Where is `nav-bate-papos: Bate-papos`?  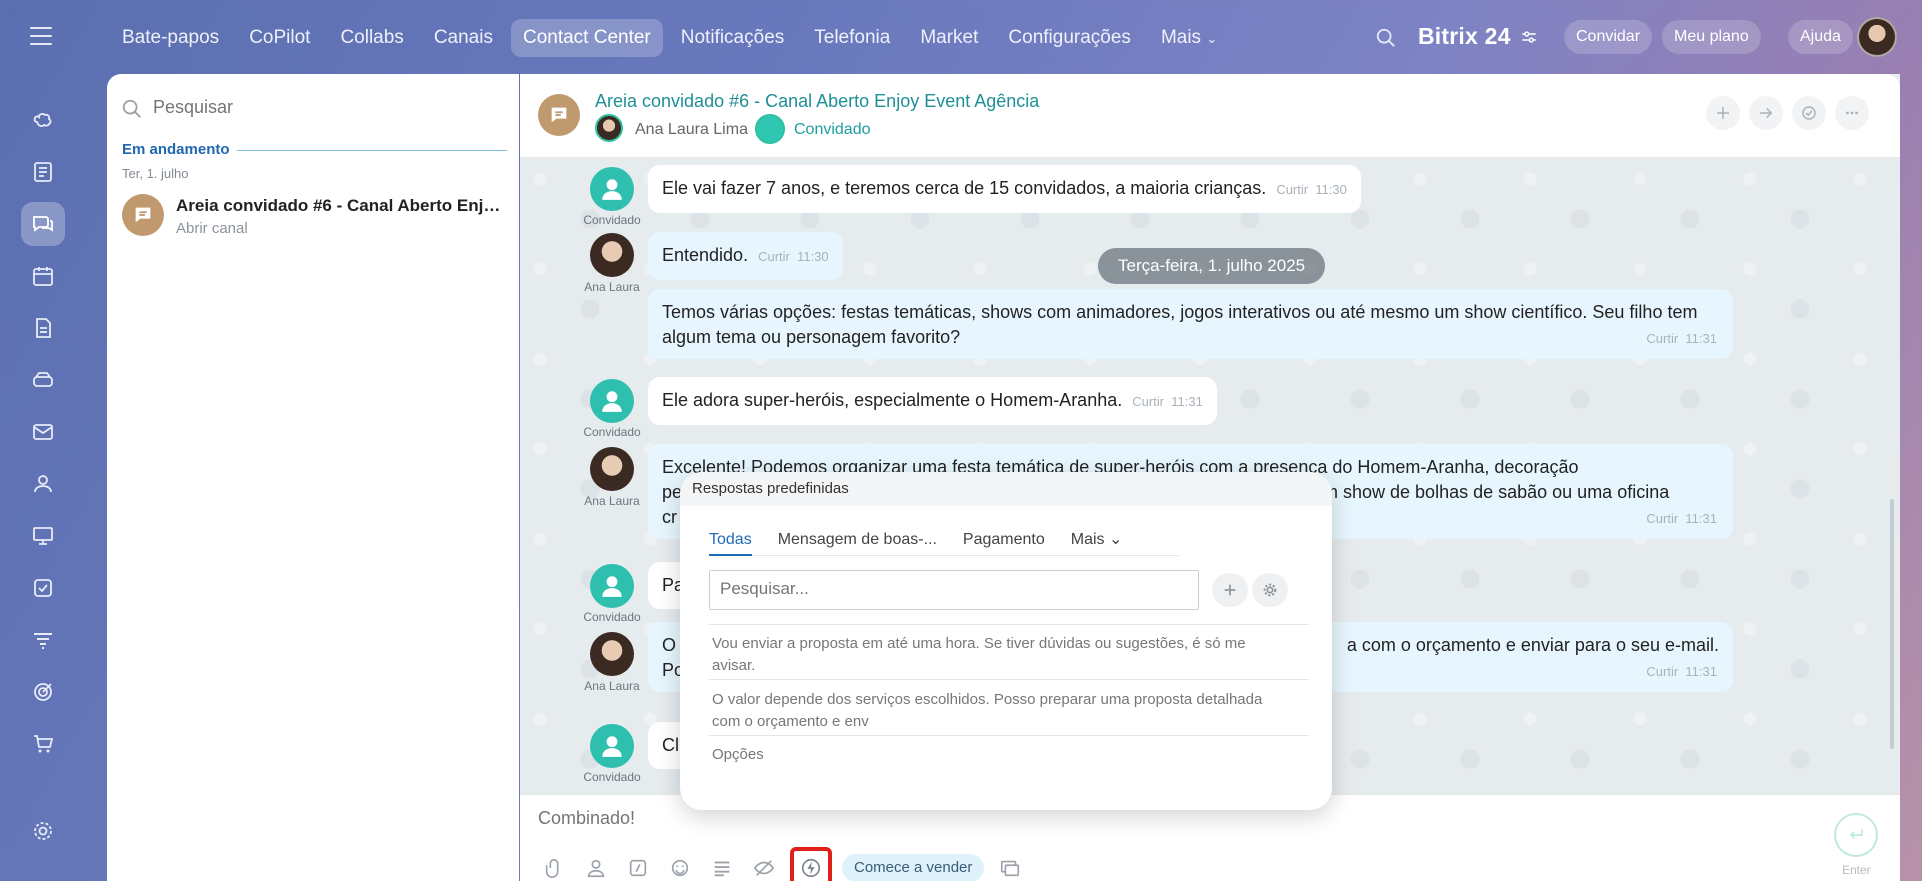
nav-bate-papos: Bate-papos is located at coordinates (170, 38).